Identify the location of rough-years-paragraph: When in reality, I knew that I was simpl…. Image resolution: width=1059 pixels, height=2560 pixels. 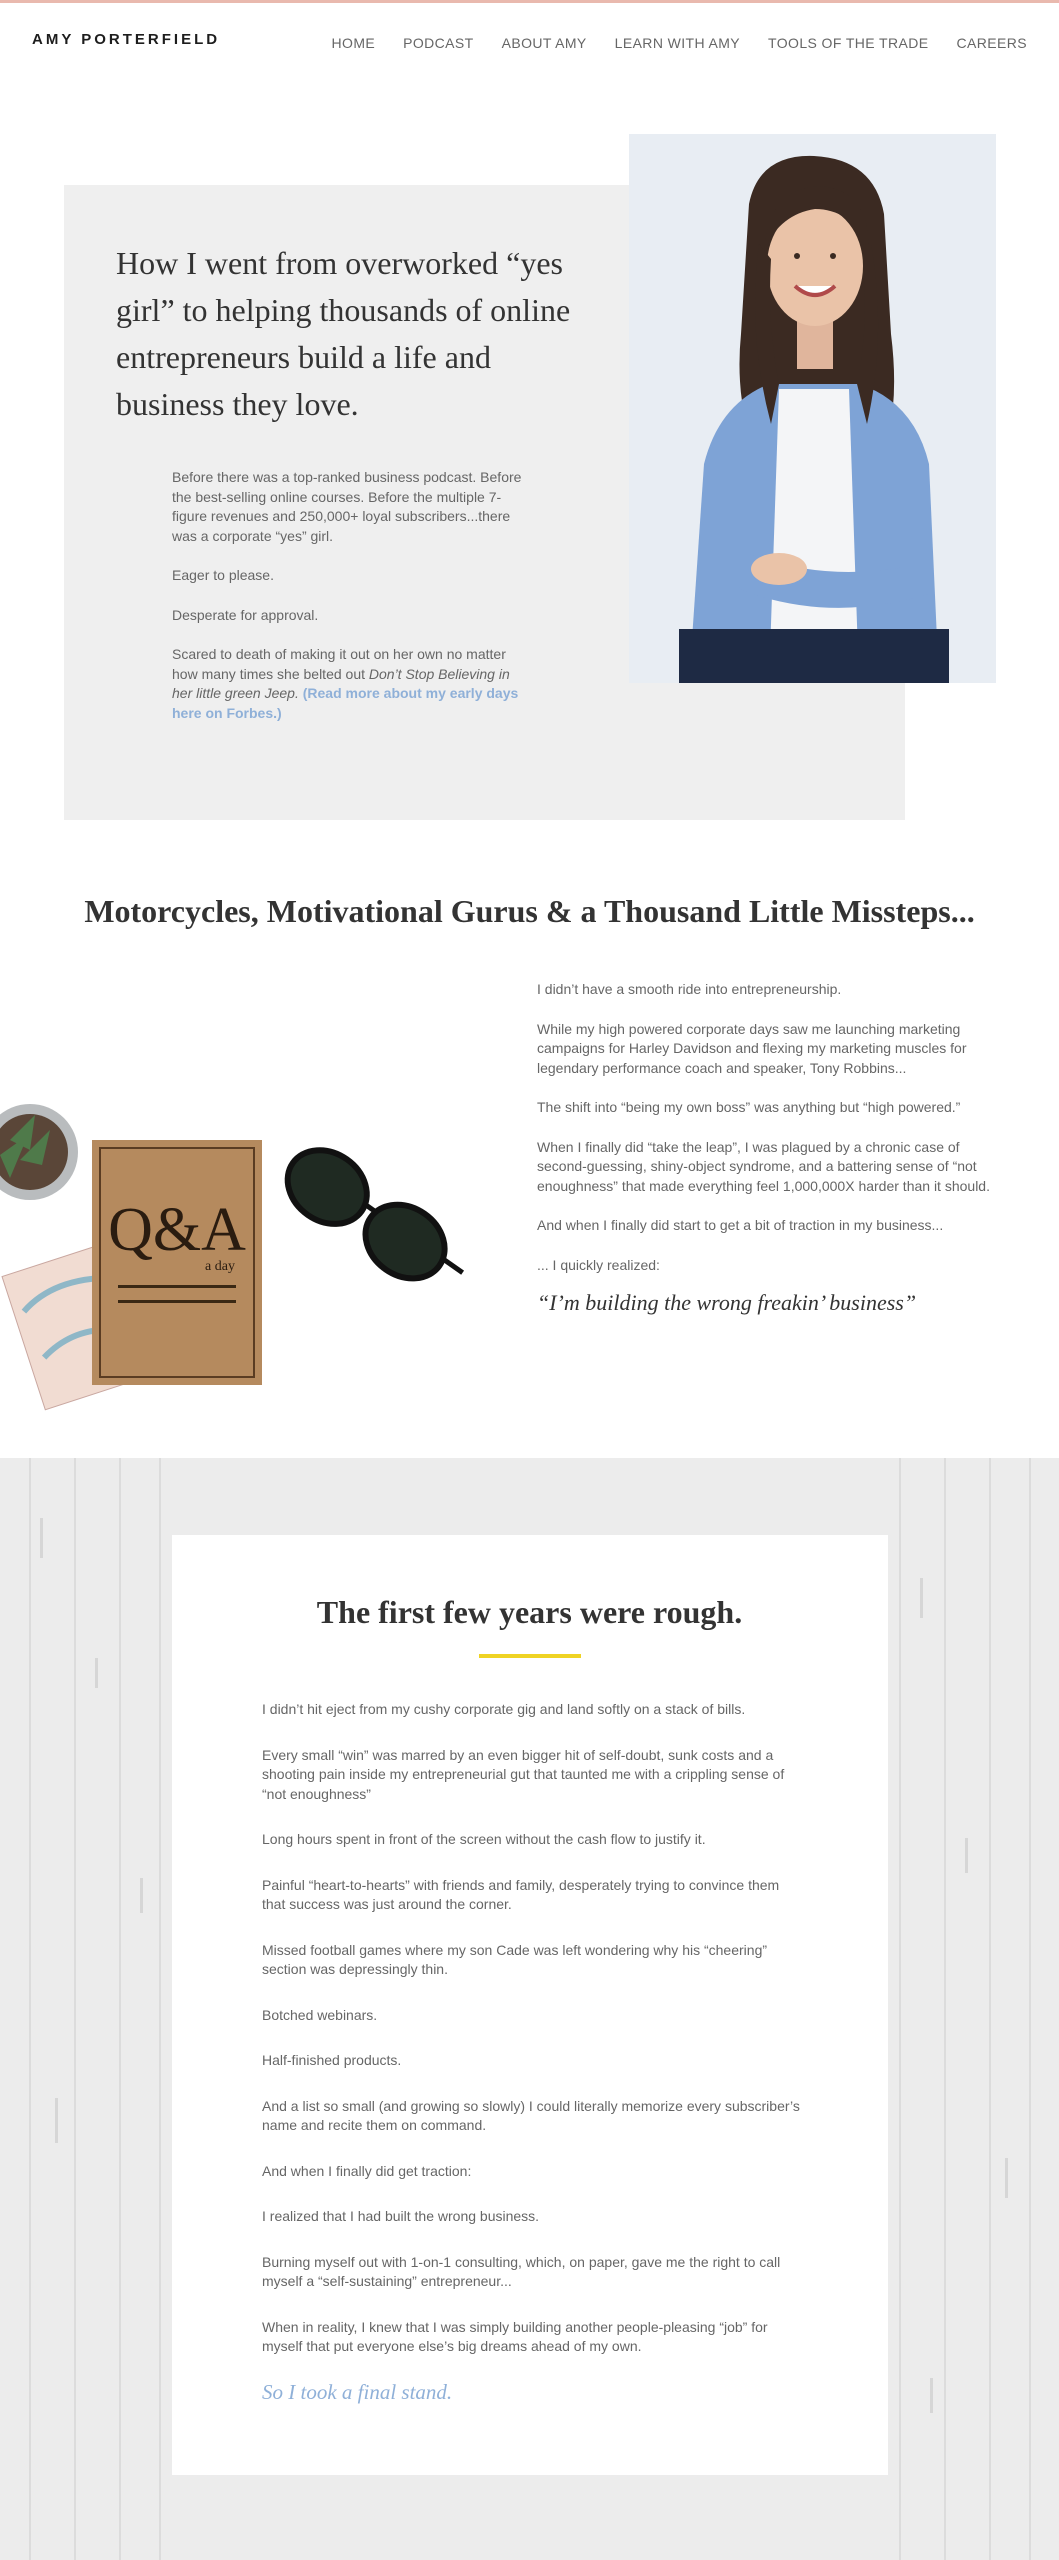
(515, 2336).